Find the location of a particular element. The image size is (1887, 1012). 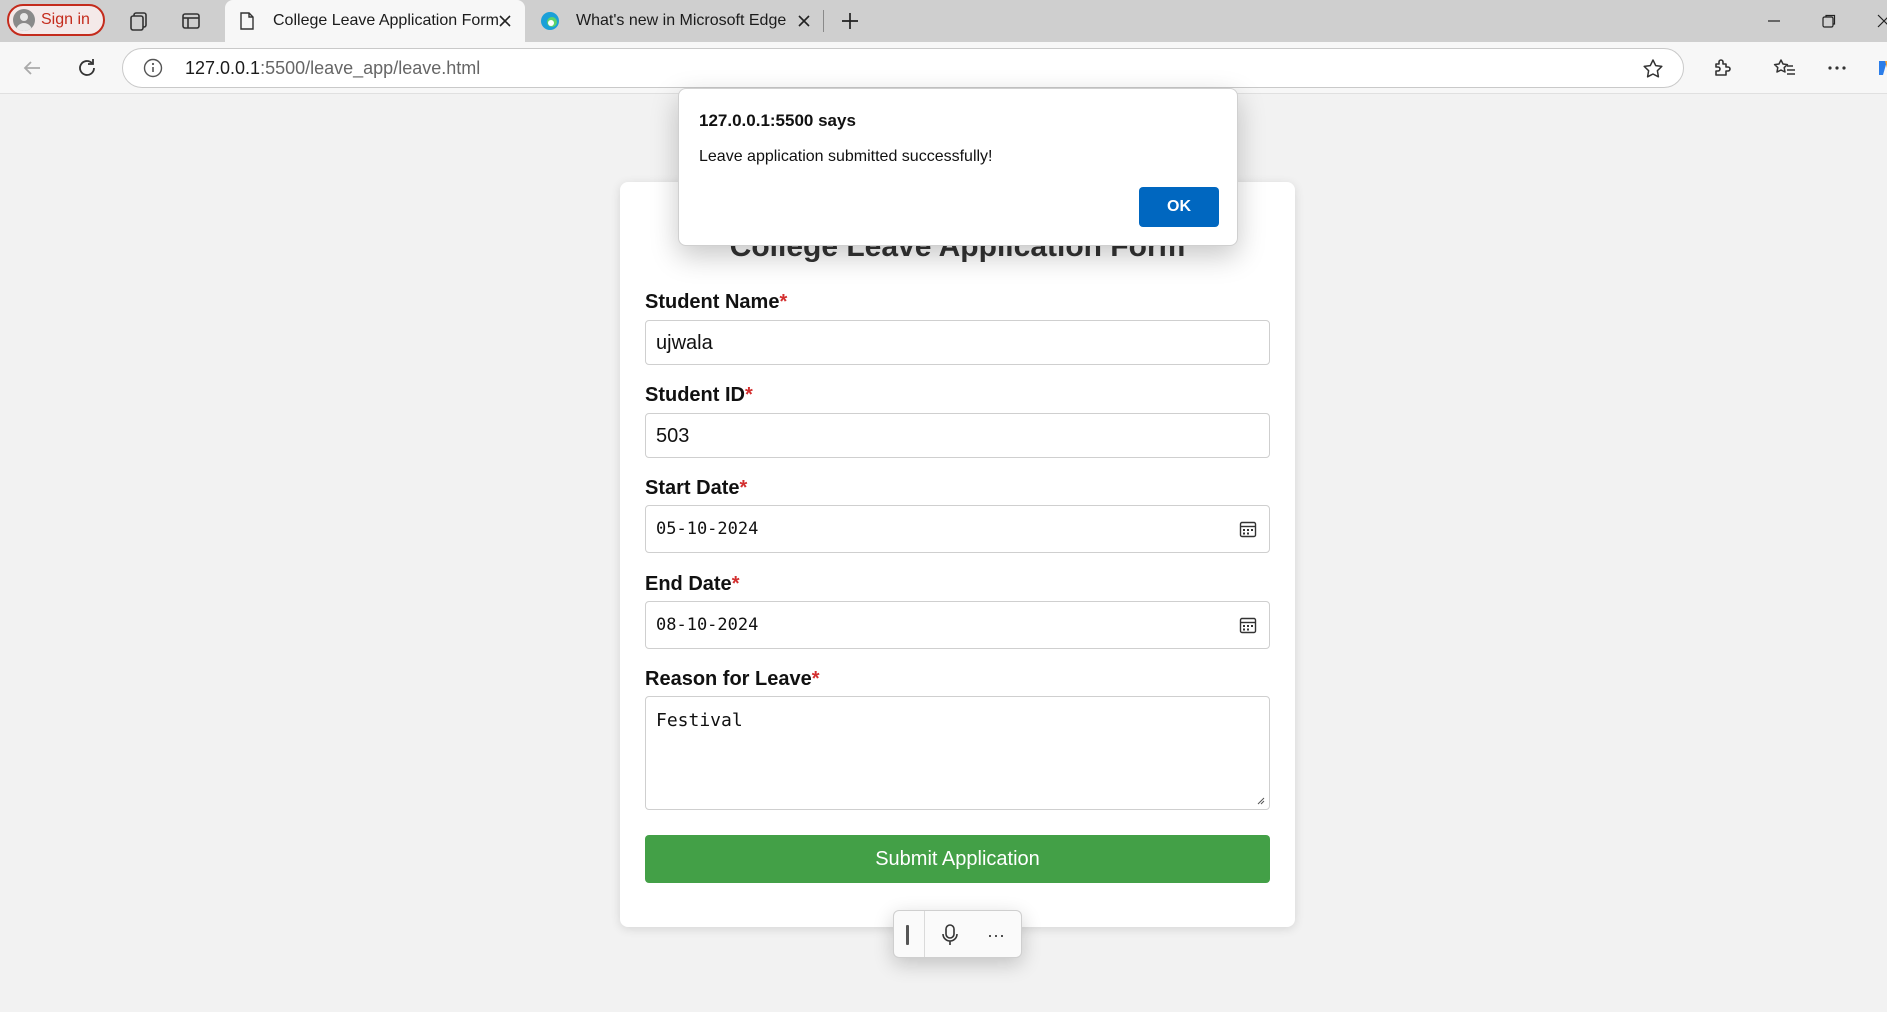

toolbar-divider is located at coordinates (924, 934).